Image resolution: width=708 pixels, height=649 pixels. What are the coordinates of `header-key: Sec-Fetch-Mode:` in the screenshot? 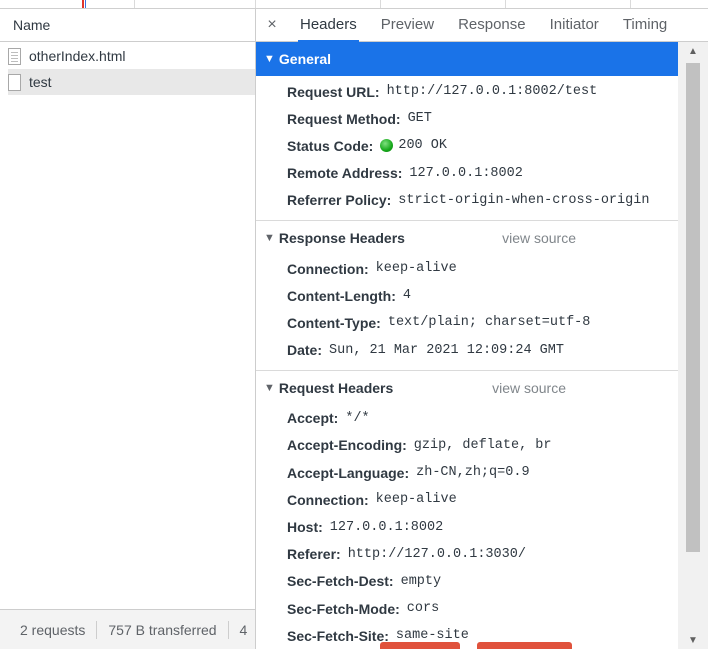 It's located at (343, 608).